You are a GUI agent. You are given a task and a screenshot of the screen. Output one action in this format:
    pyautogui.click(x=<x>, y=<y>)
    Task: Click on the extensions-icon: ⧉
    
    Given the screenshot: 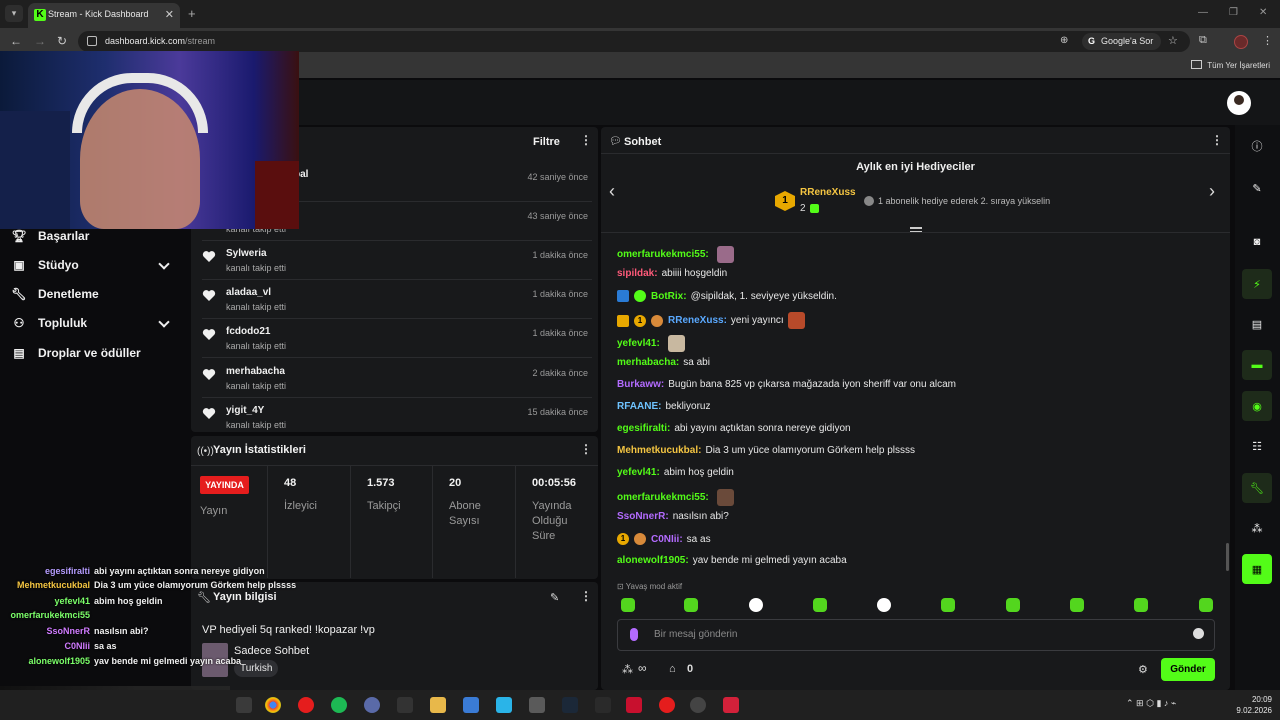 What is the action you would take?
    pyautogui.click(x=1203, y=40)
    